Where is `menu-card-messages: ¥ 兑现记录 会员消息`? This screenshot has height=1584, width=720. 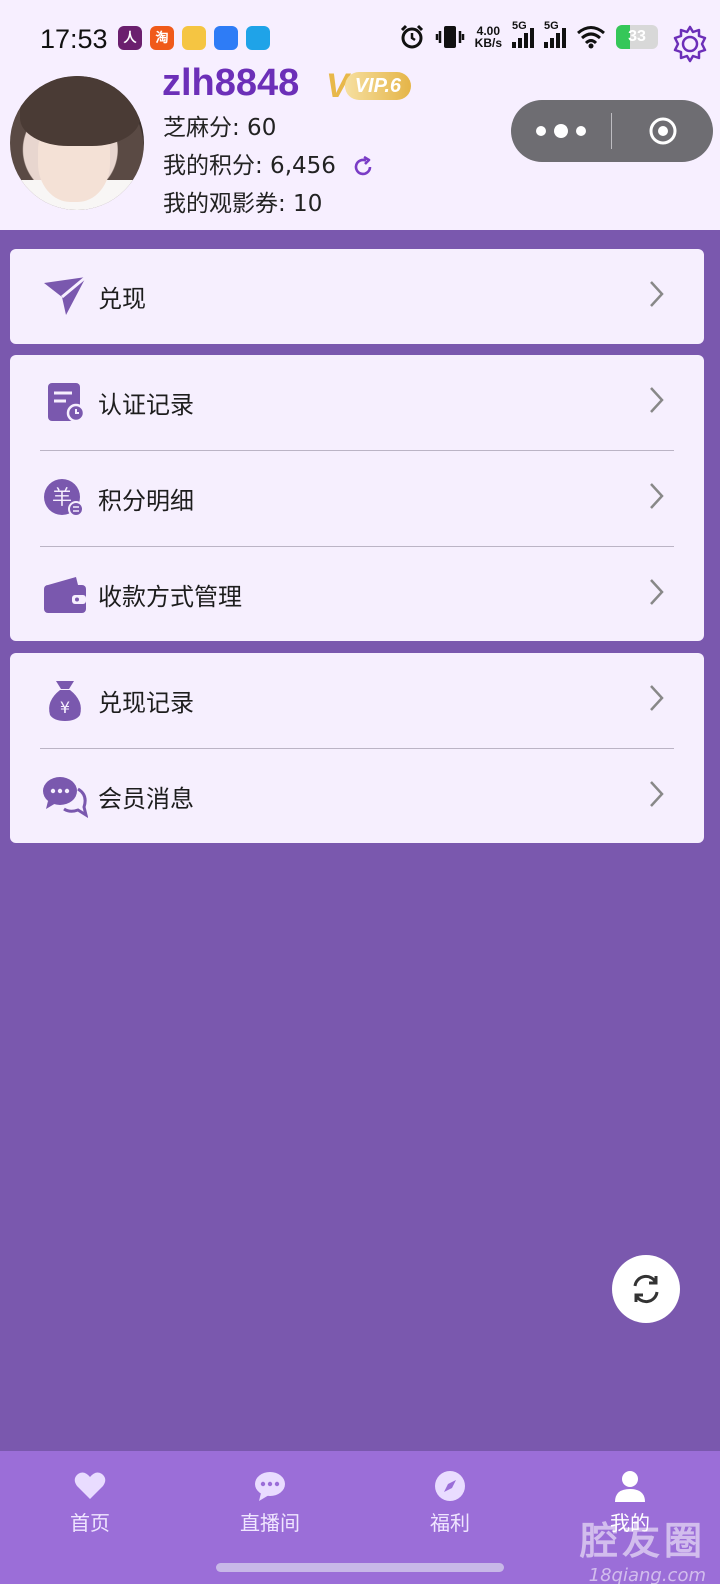 menu-card-messages: ¥ 兑现记录 会员消息 is located at coordinates (357, 748).